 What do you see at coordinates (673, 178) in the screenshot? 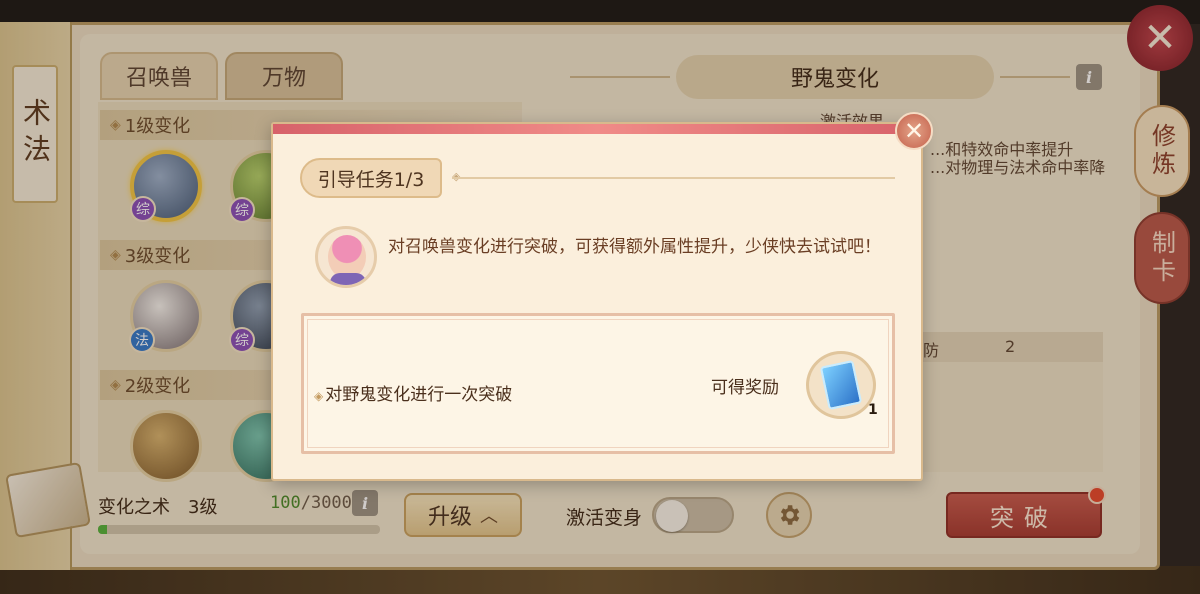
I see `task-divider` at bounding box center [673, 178].